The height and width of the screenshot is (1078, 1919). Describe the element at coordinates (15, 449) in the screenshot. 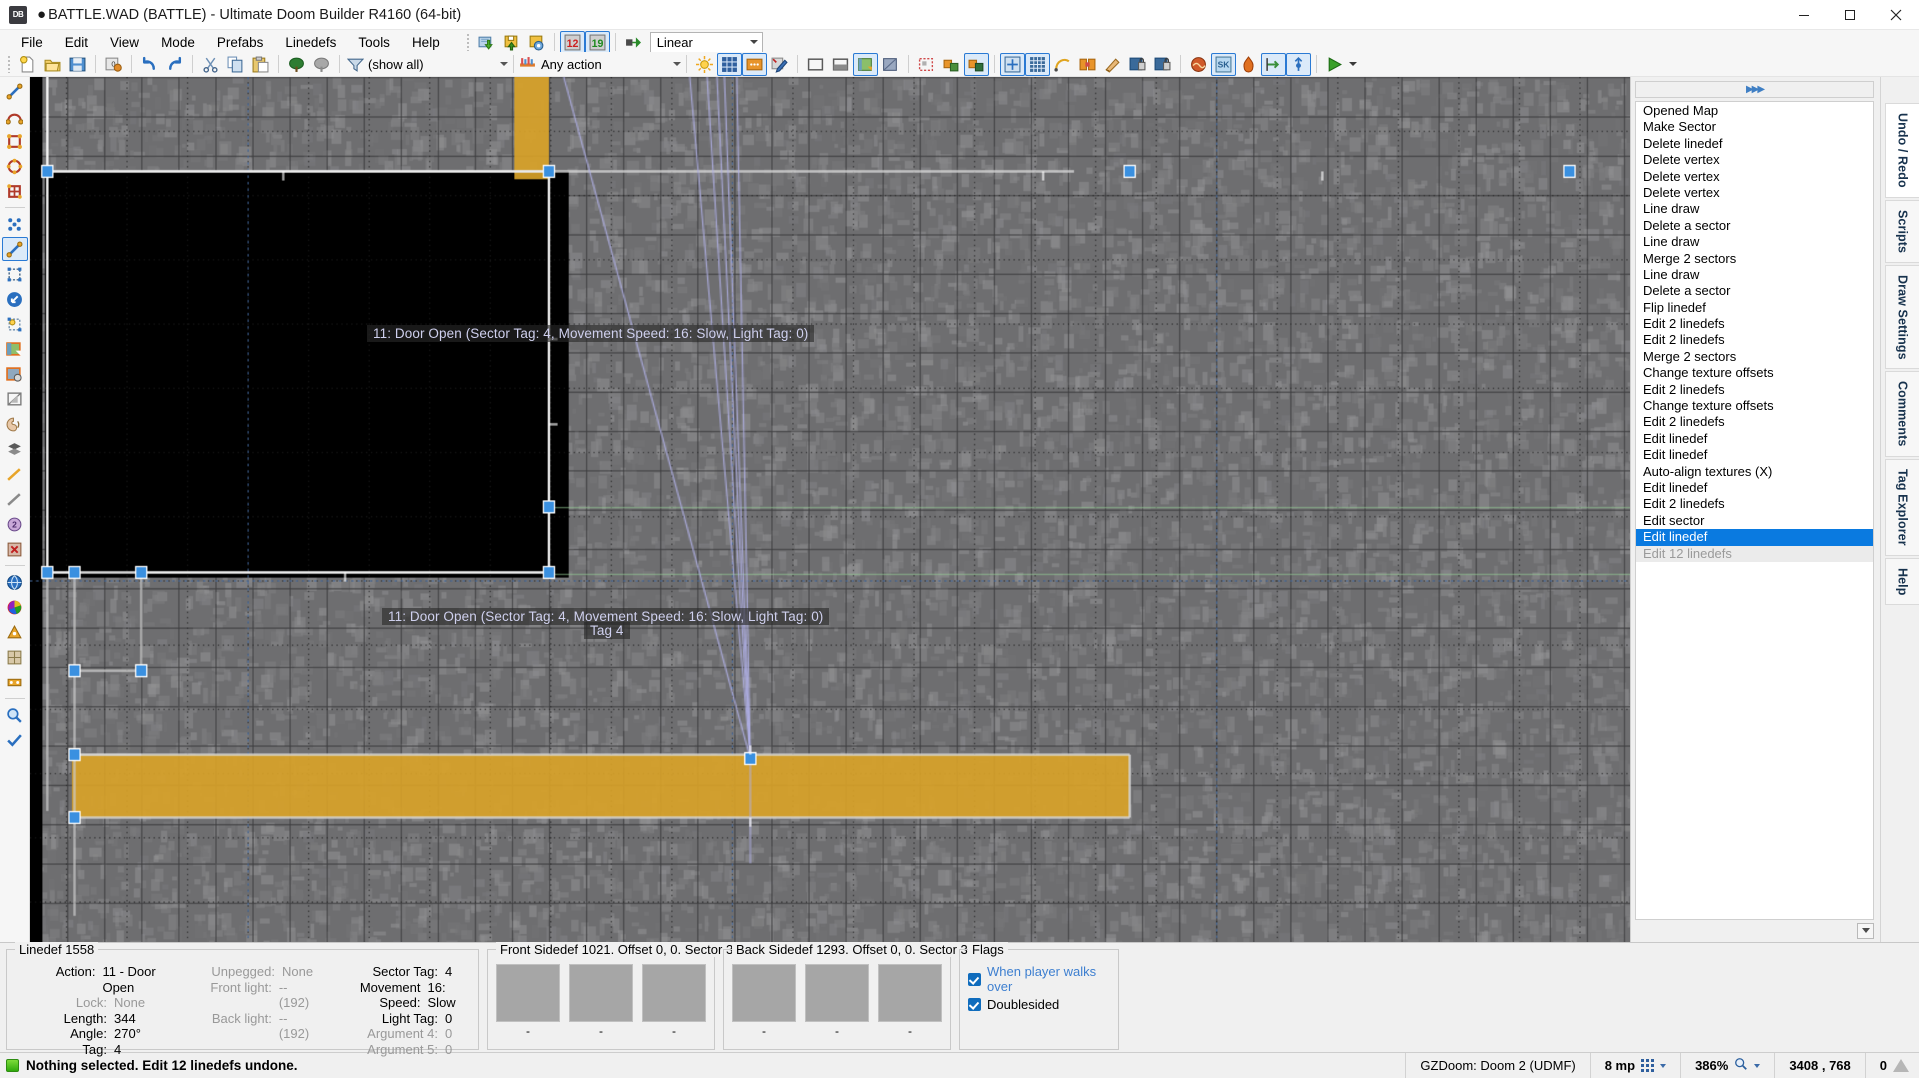

I see `sector-3d-floors-button` at that location.